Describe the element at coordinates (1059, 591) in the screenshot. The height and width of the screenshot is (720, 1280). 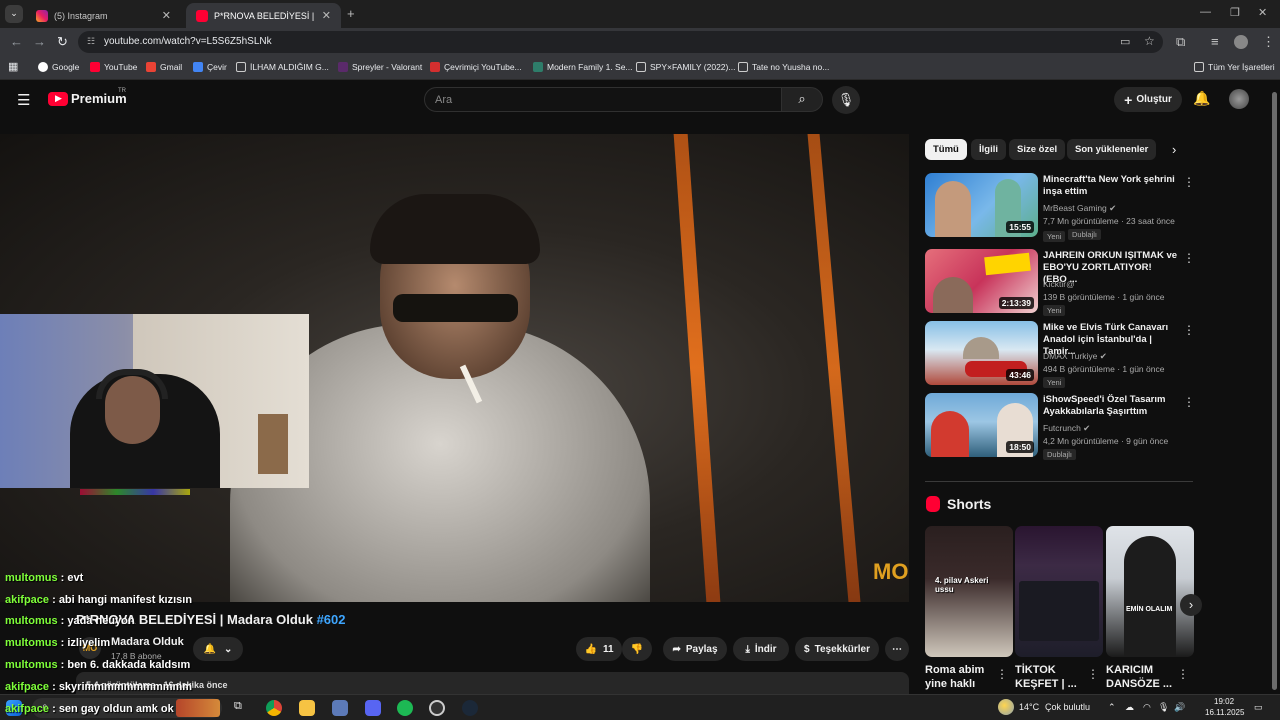
I see `short-thumbnail` at that location.